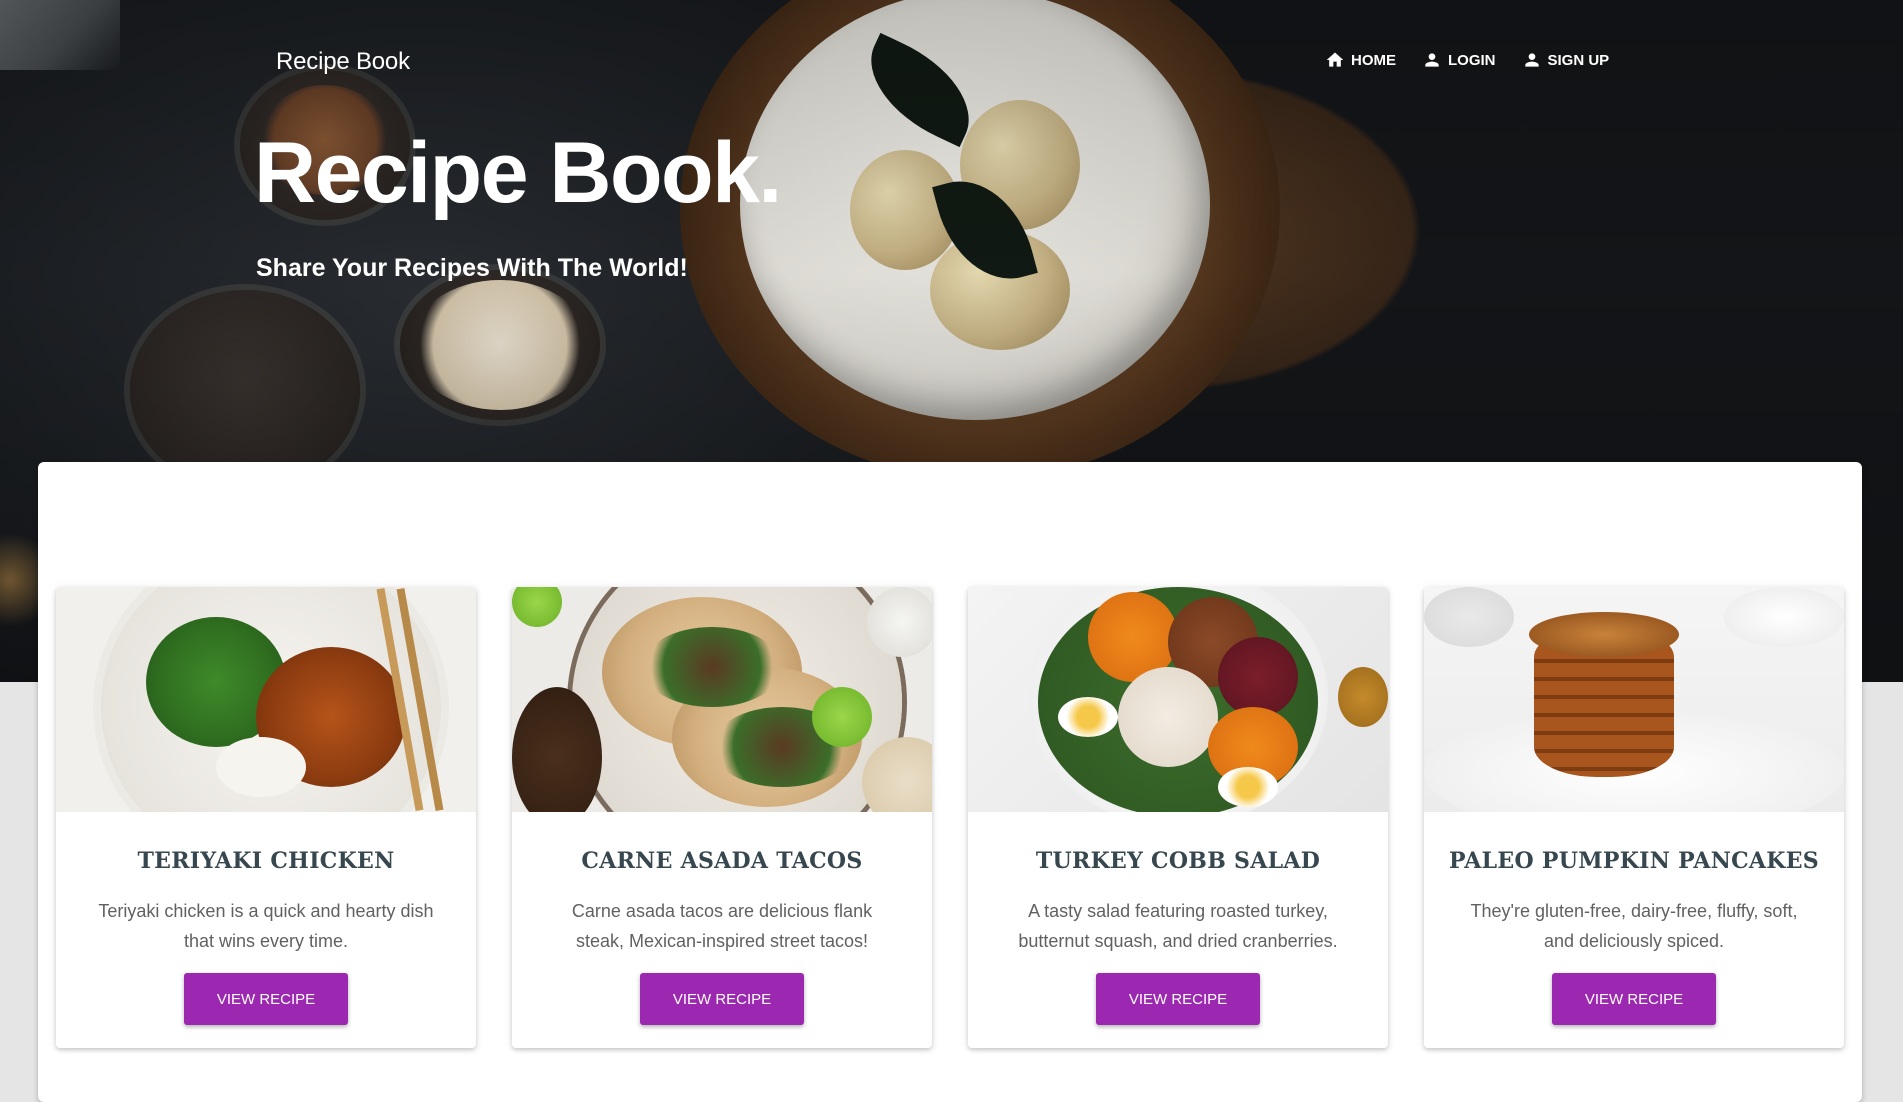 This screenshot has height=1102, width=1903. I want to click on recipe-title: Teriyaki Chicken, so click(266, 861).